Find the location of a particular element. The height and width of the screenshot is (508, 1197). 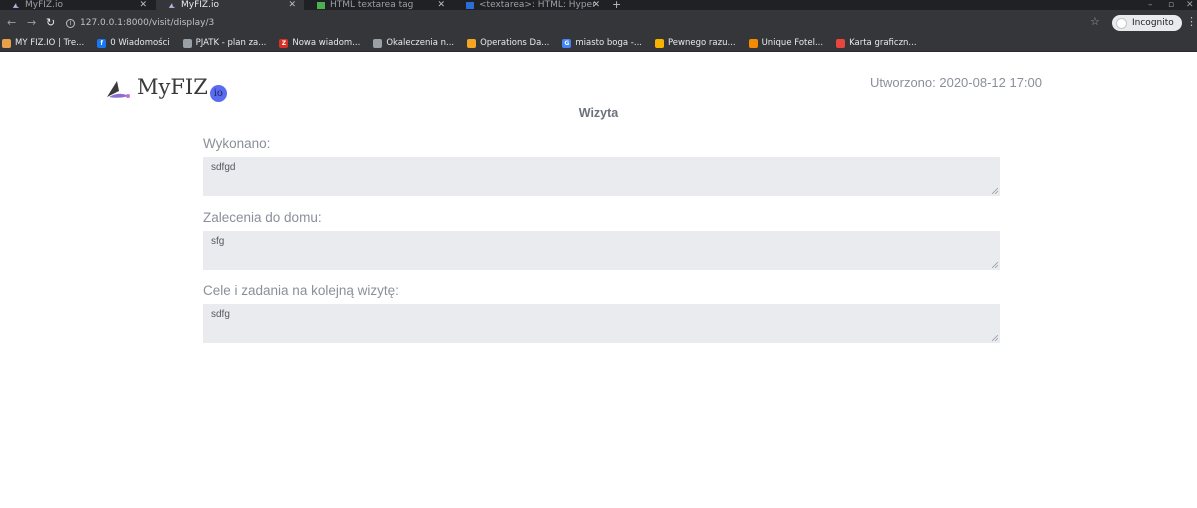

mdn-icon is located at coordinates (470, 5).